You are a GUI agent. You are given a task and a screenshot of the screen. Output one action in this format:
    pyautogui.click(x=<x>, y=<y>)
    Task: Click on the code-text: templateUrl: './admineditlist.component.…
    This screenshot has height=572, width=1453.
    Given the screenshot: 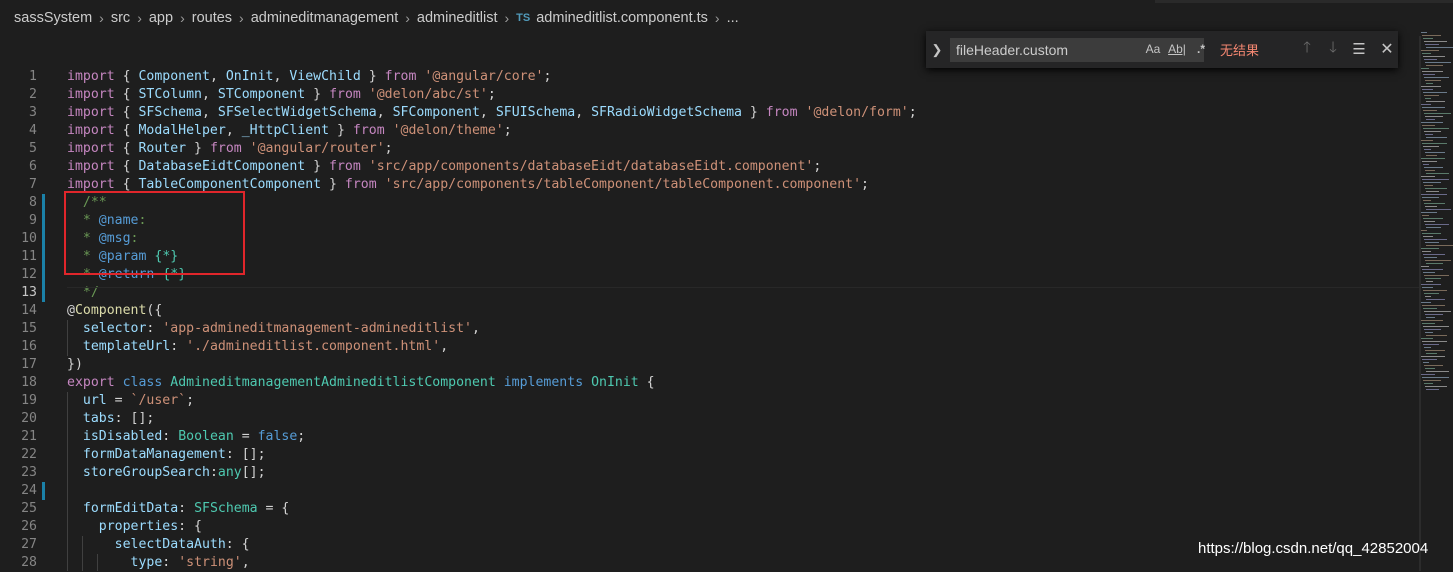 What is the action you would take?
    pyautogui.click(x=265, y=346)
    